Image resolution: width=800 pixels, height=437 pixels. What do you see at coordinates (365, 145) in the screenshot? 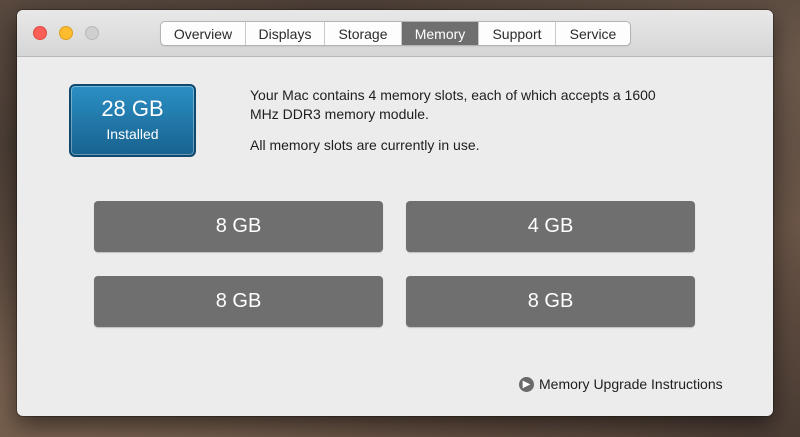
I see `memory-slots-status: All memory slots are currently in use.` at bounding box center [365, 145].